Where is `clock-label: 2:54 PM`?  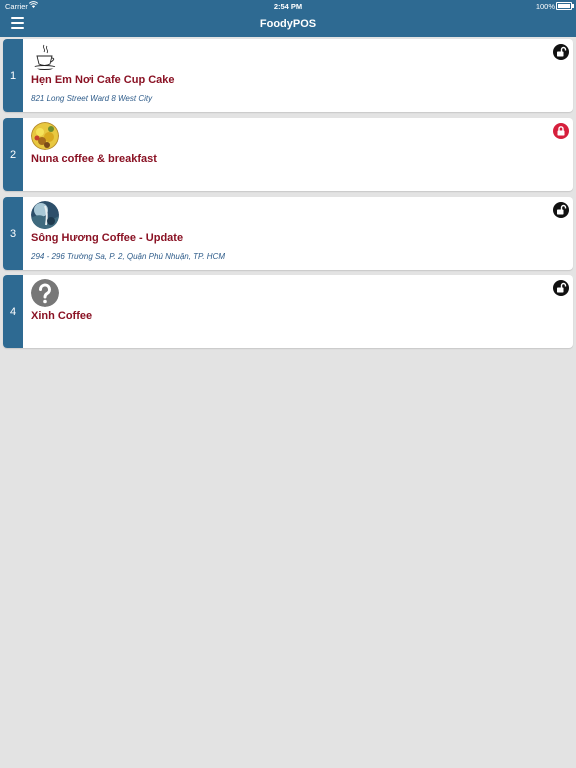
clock-label: 2:54 PM is located at coordinates (288, 6).